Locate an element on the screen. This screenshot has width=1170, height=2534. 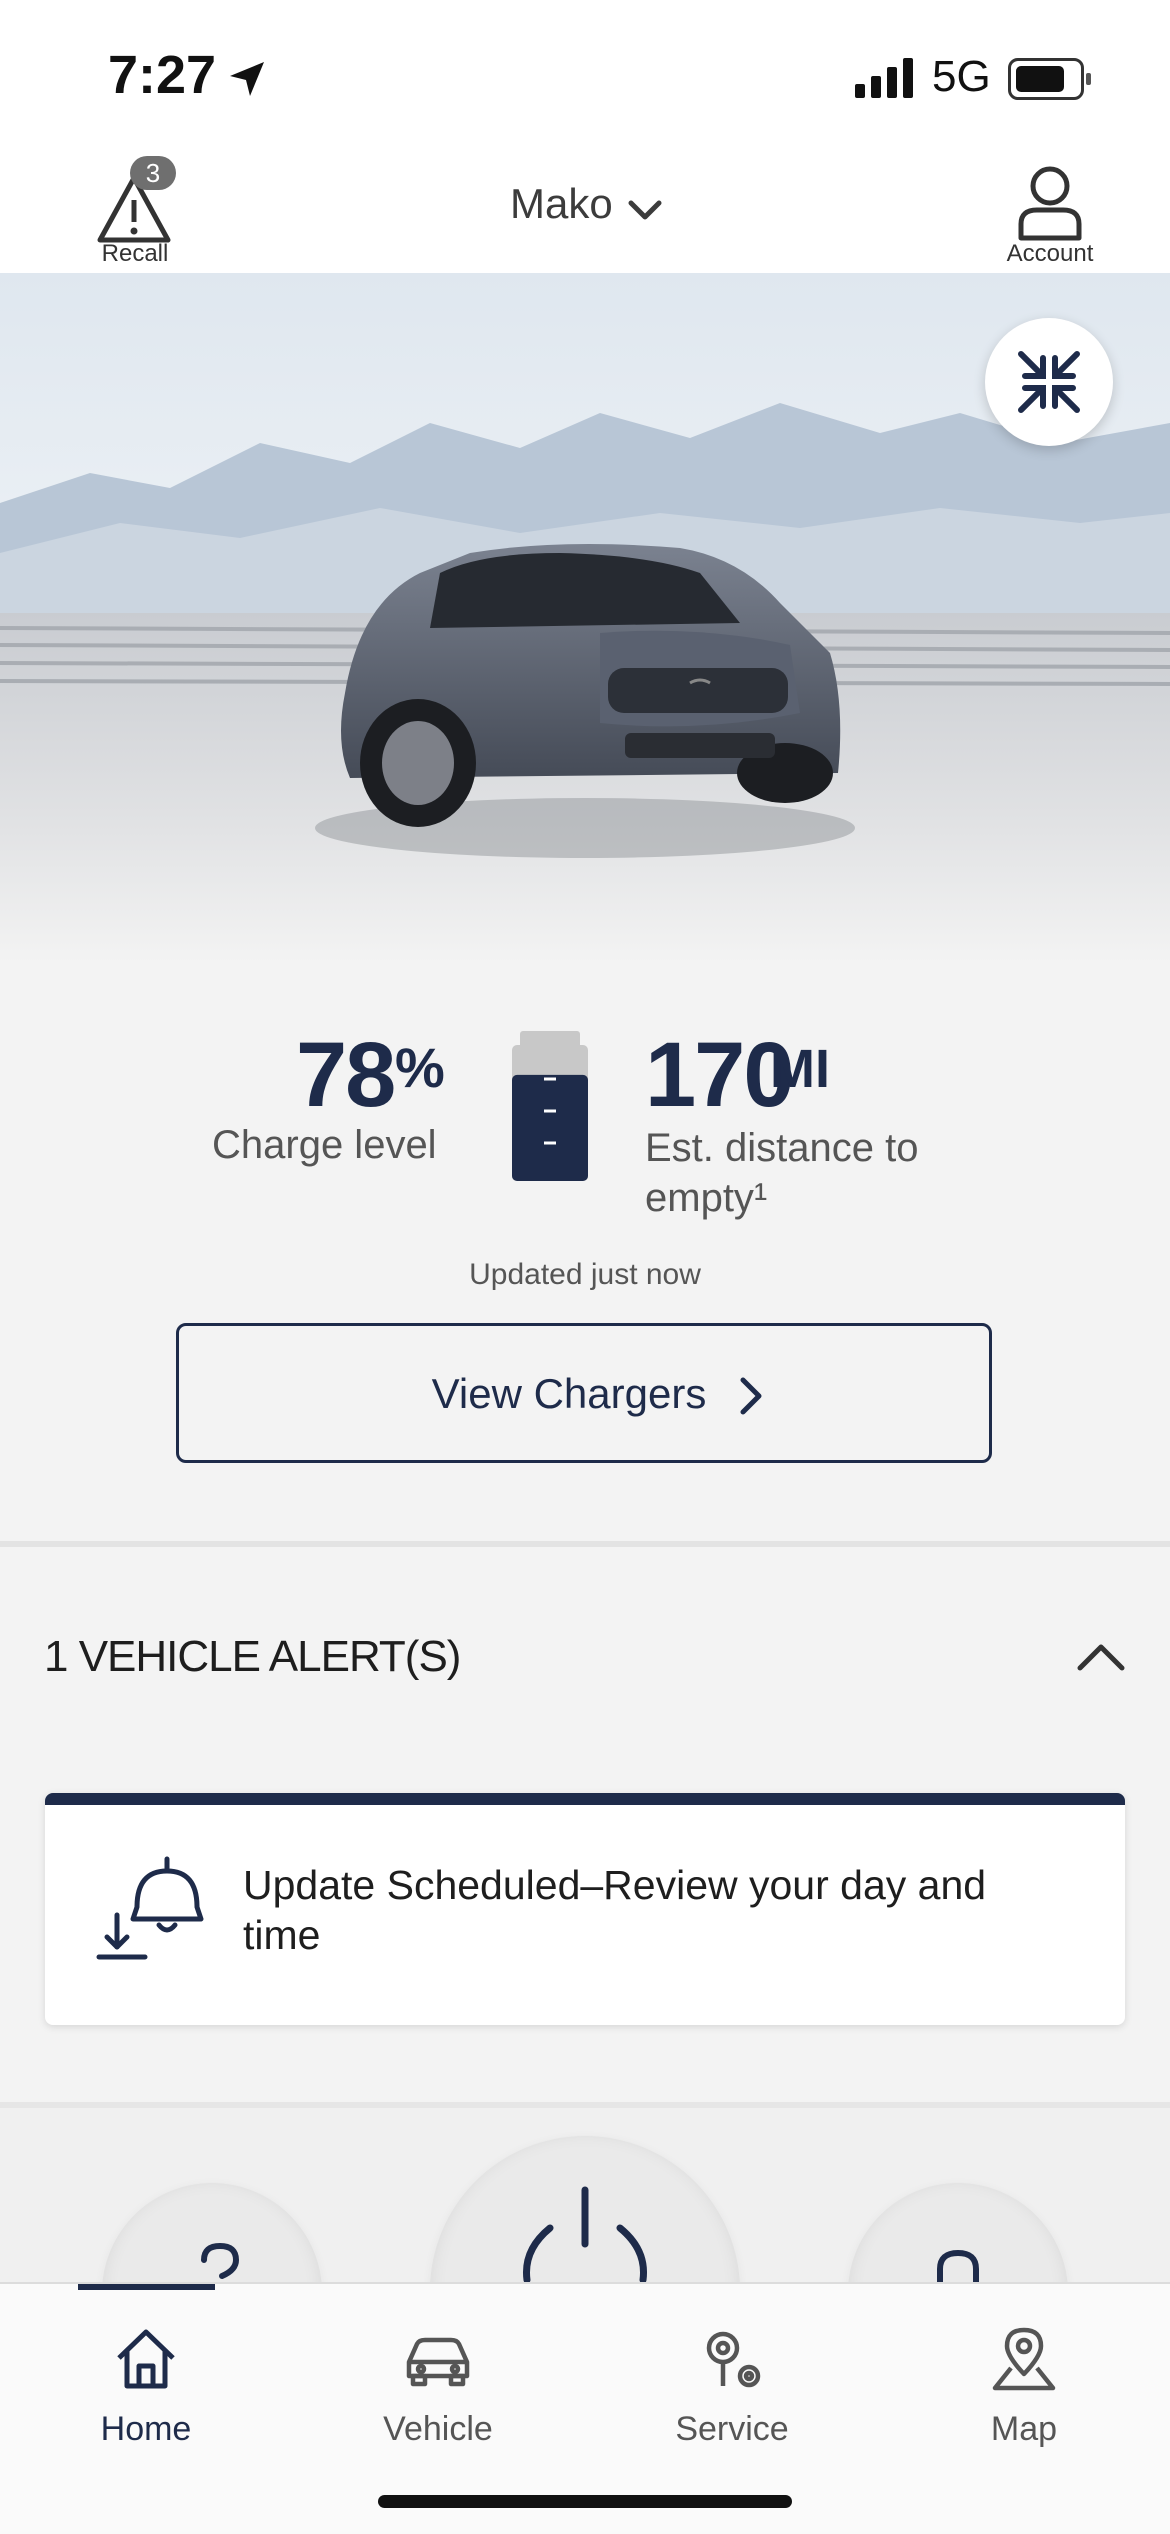
tab-vehicle: Vehicle is located at coordinates (438, 2376).